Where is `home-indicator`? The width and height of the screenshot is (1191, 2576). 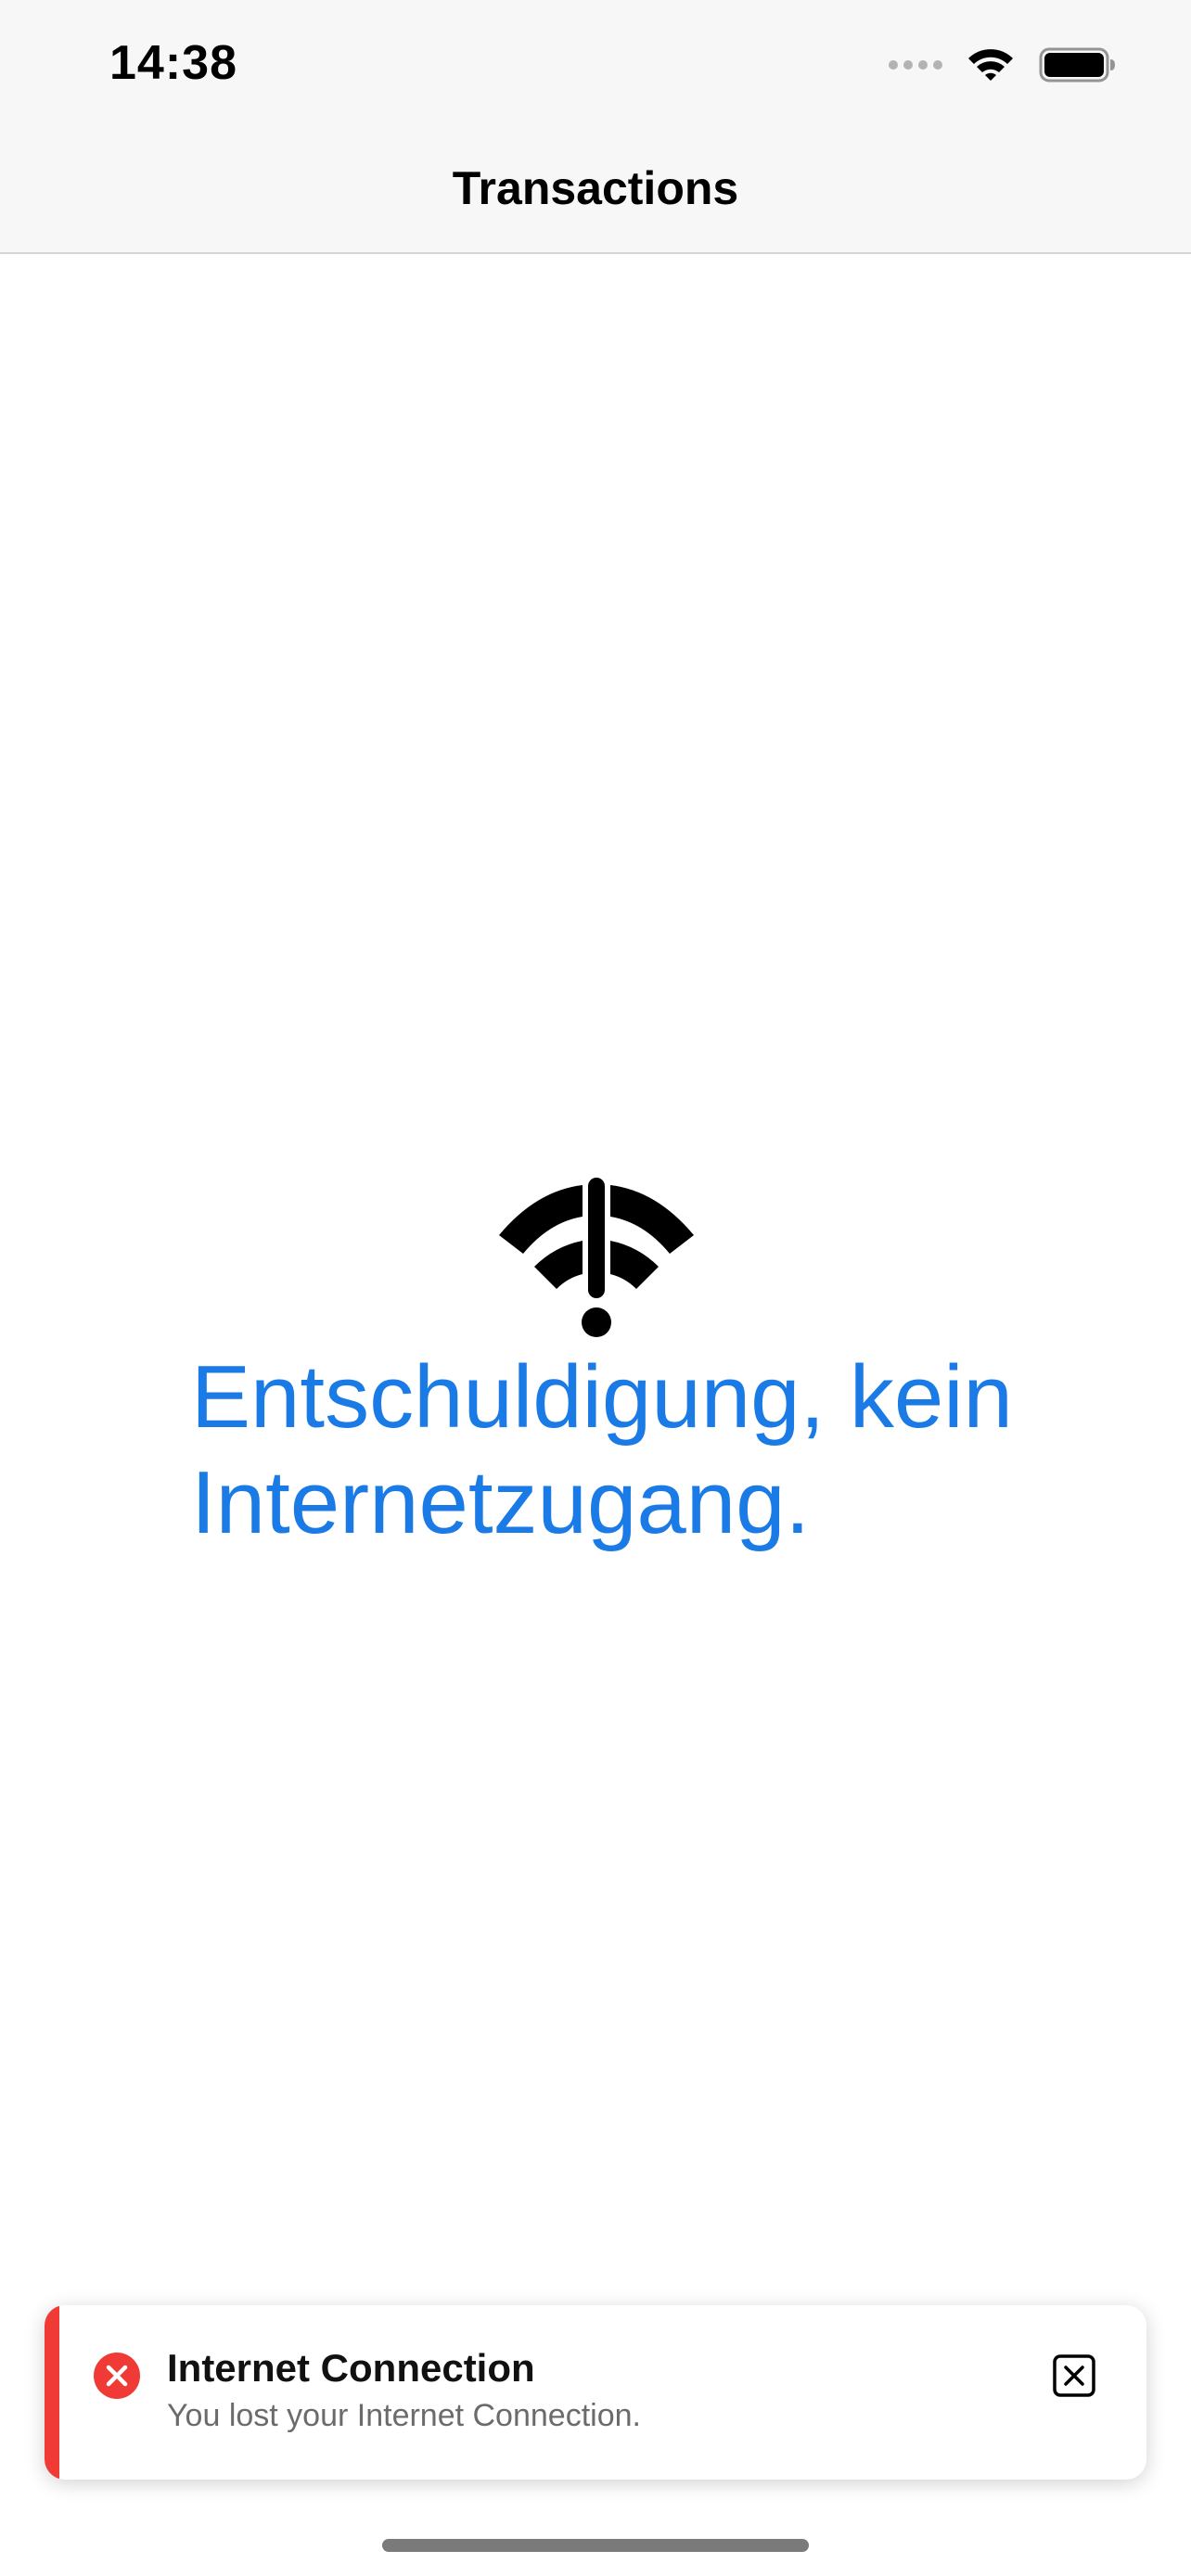
home-indicator is located at coordinates (595, 2545).